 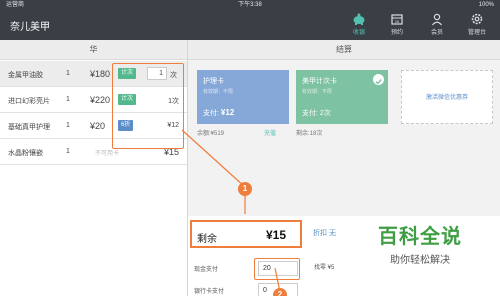 I want to click on annotation-badge-2: 2, so click(x=280, y=292).